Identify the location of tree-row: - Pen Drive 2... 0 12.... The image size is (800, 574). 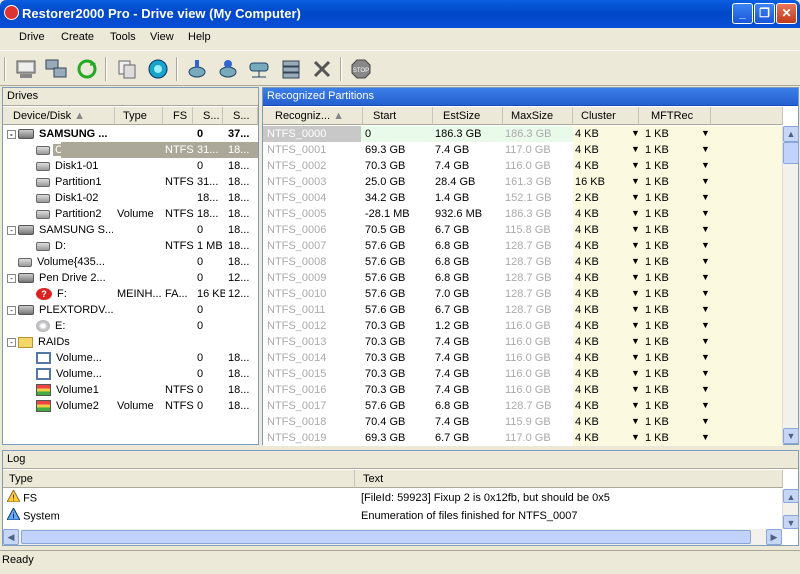
(130, 278).